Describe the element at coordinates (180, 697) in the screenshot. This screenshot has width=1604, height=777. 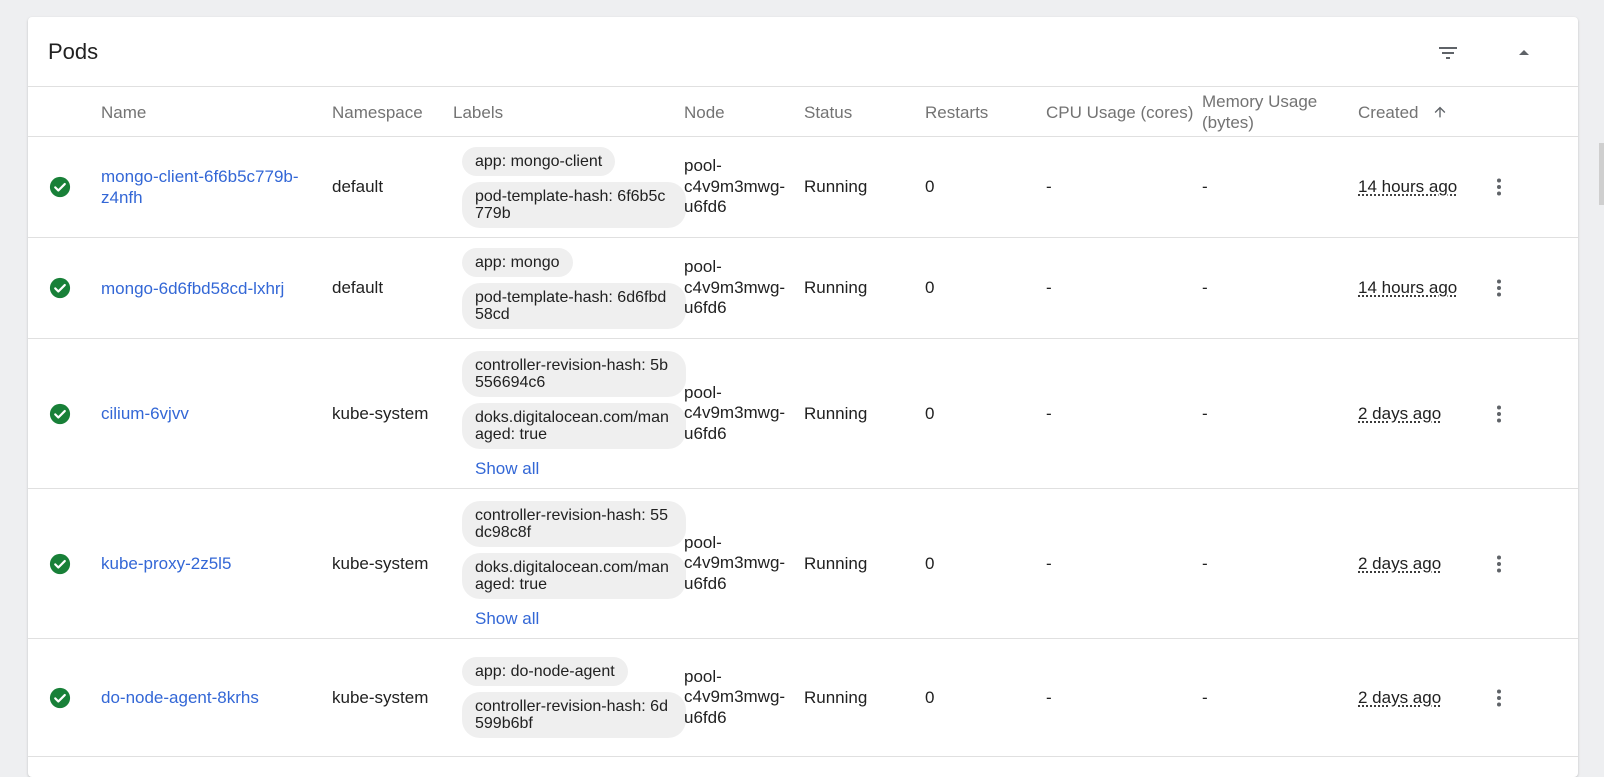
I see `pod-name-link: do-node-agent-8krhs` at that location.